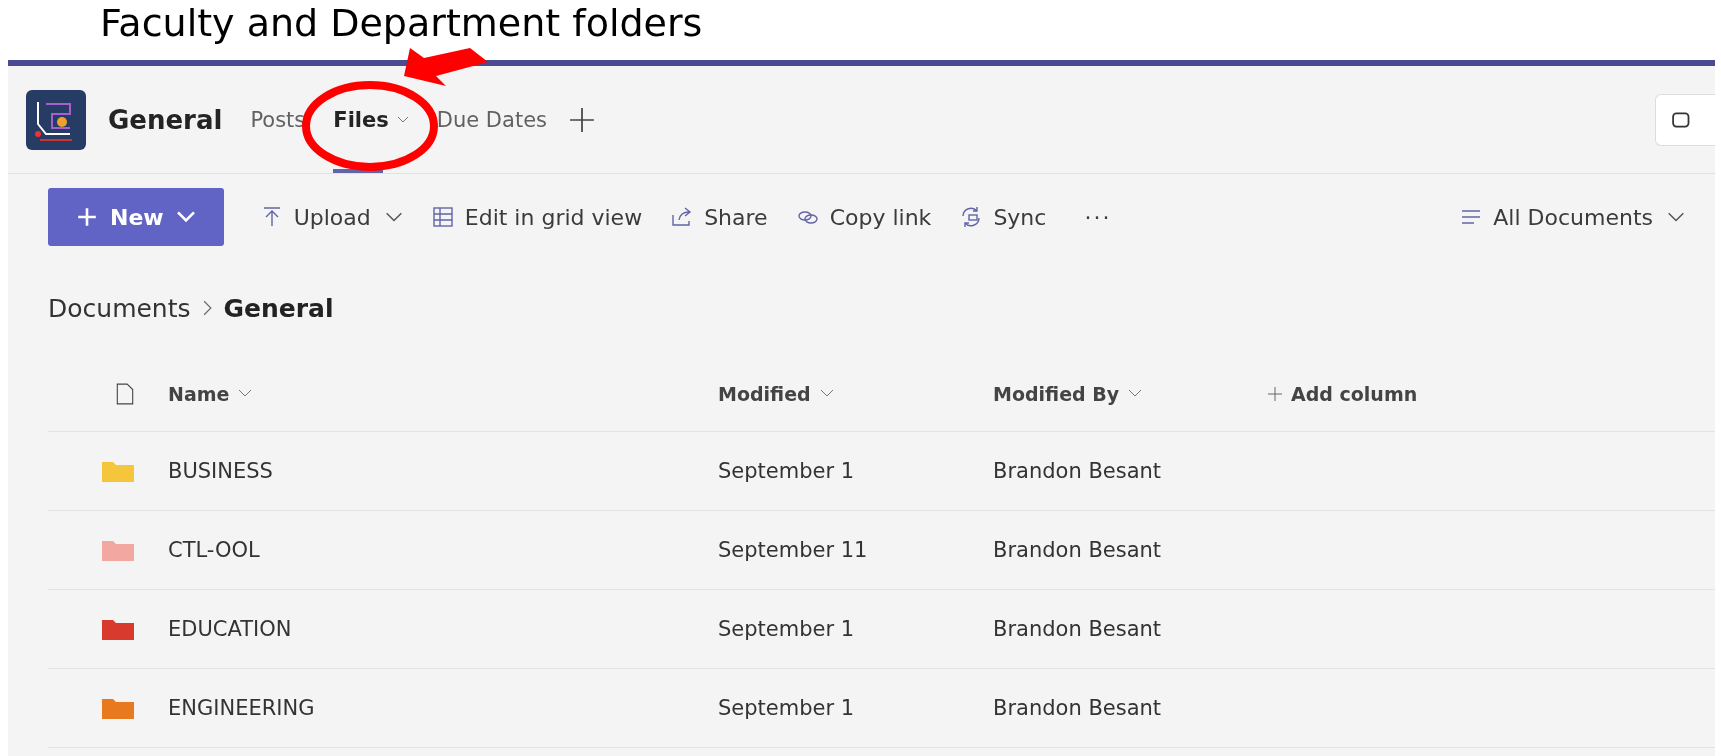 This screenshot has height=756, width=1721. I want to click on new-button: New, so click(136, 217).